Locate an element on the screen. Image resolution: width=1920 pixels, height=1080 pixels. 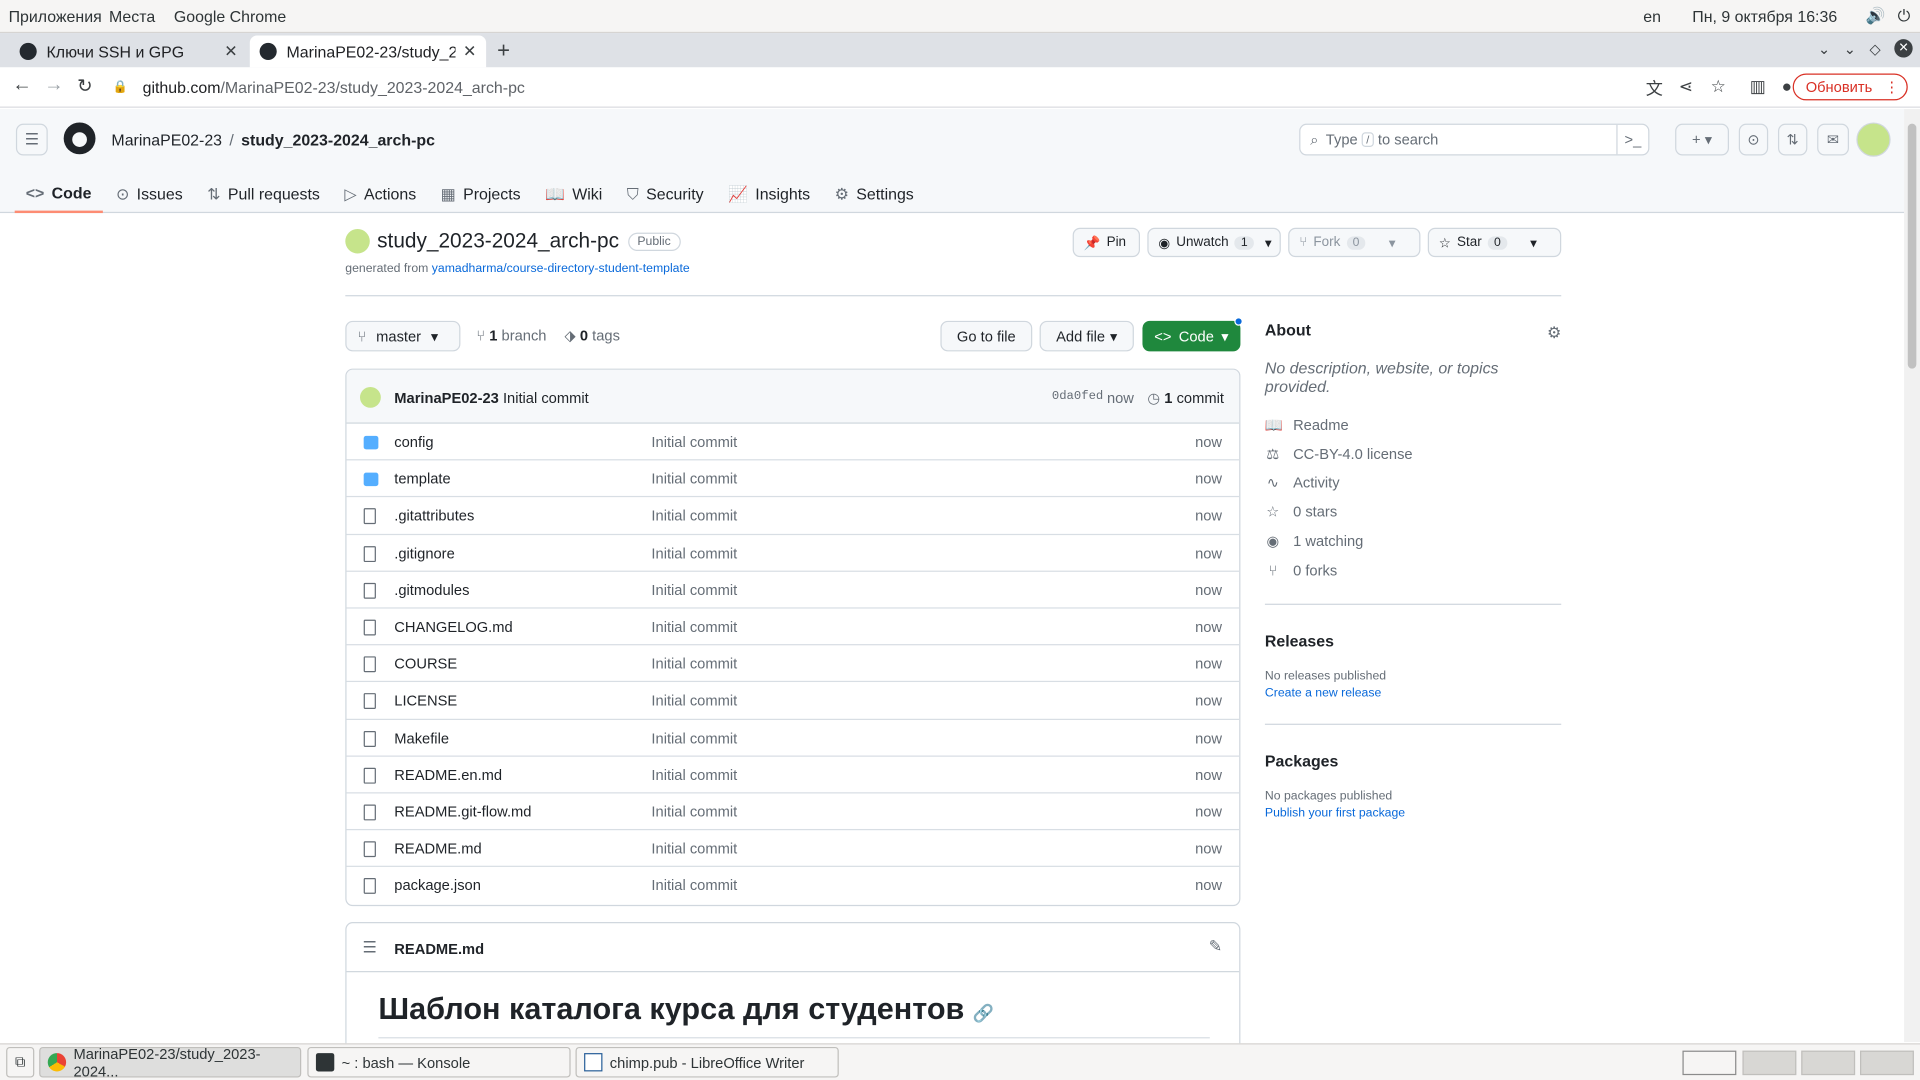
about-item: ∿ Activity is located at coordinates (1413, 482).